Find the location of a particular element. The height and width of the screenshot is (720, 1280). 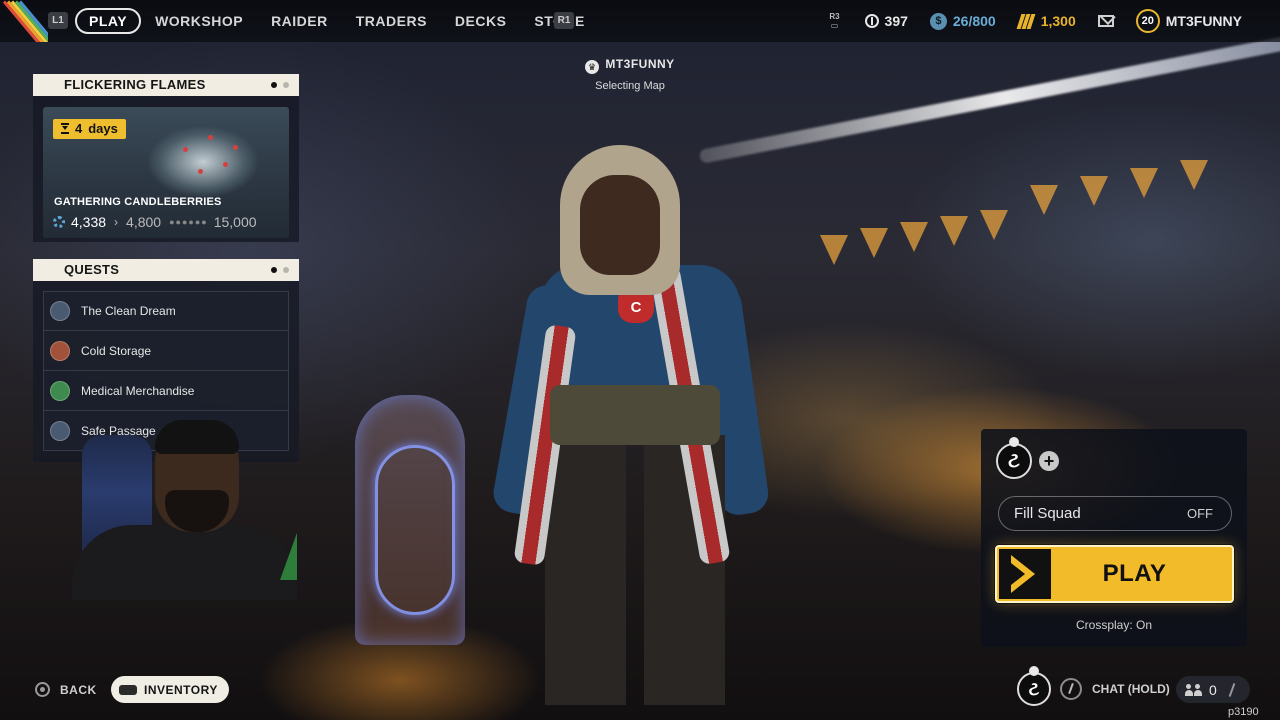

character-face is located at coordinates (620, 225).